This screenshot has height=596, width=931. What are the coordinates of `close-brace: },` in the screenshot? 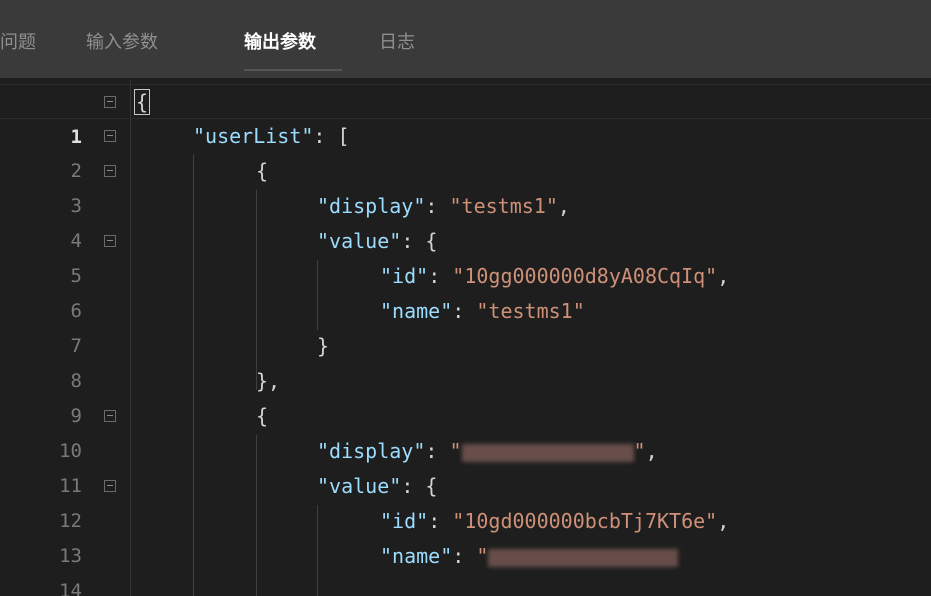 It's located at (268, 381).